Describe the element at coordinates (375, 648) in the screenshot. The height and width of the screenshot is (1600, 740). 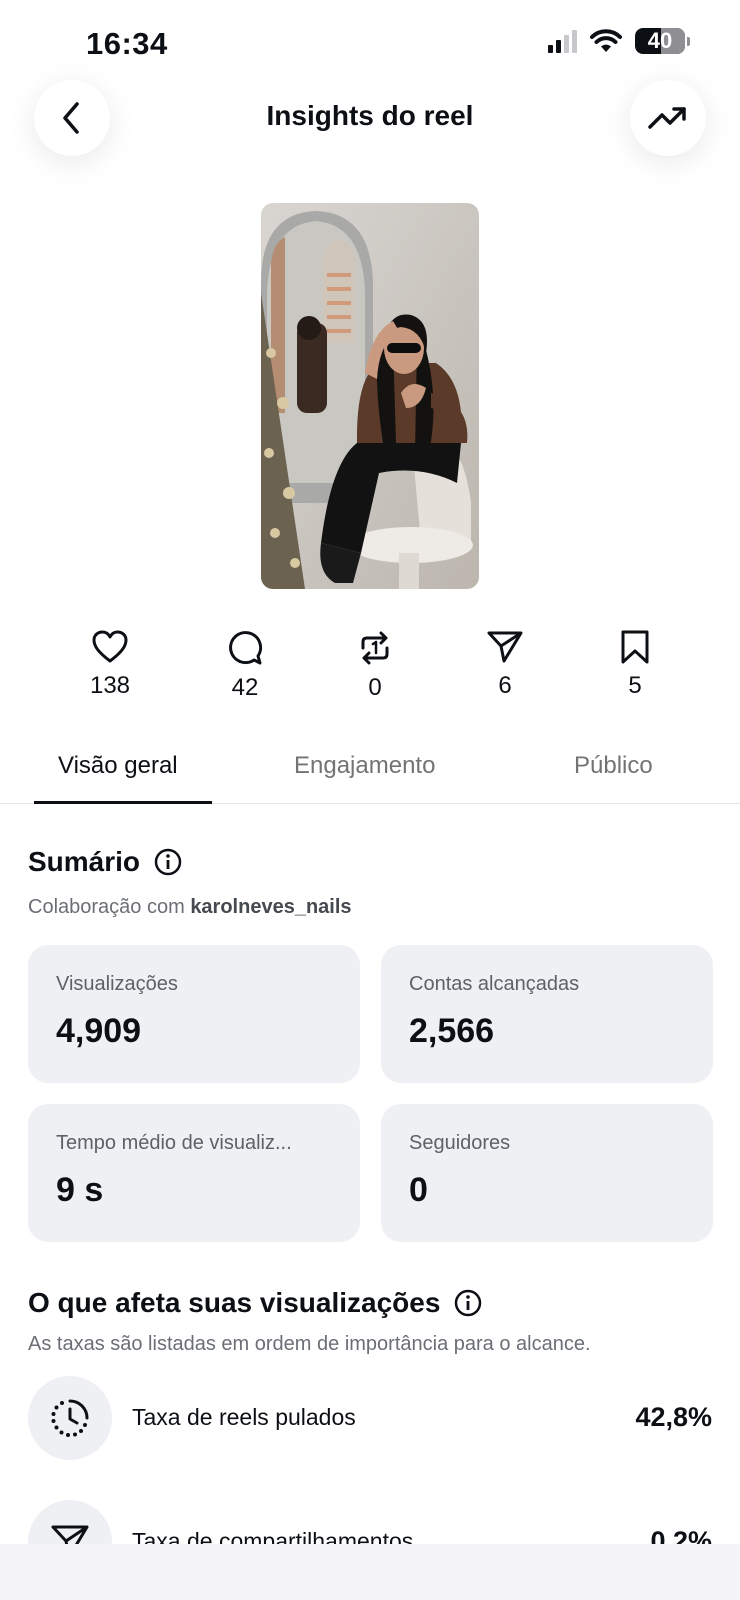
I see `repost-icon` at that location.